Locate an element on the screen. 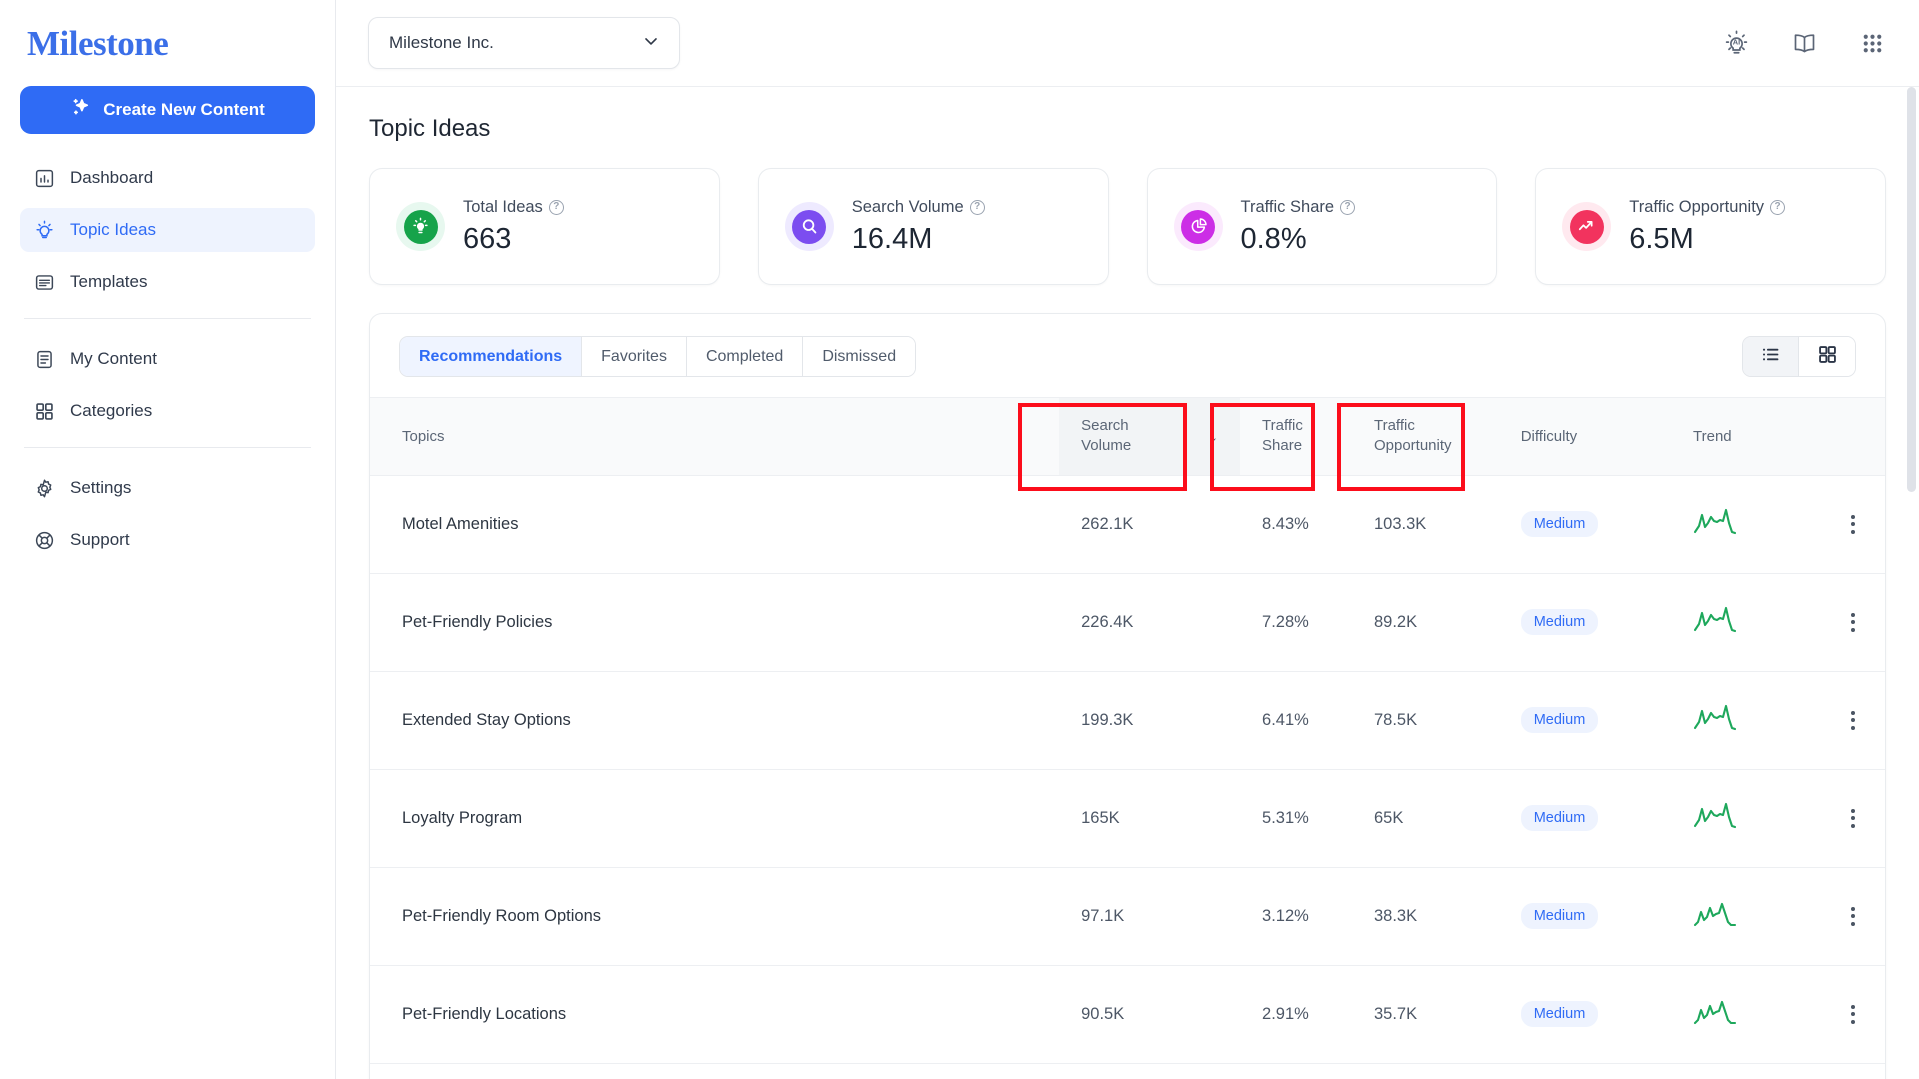 Image resolution: width=1919 pixels, height=1079 pixels. column-header-traffic-share-line2: Share is located at coordinates (1282, 446).